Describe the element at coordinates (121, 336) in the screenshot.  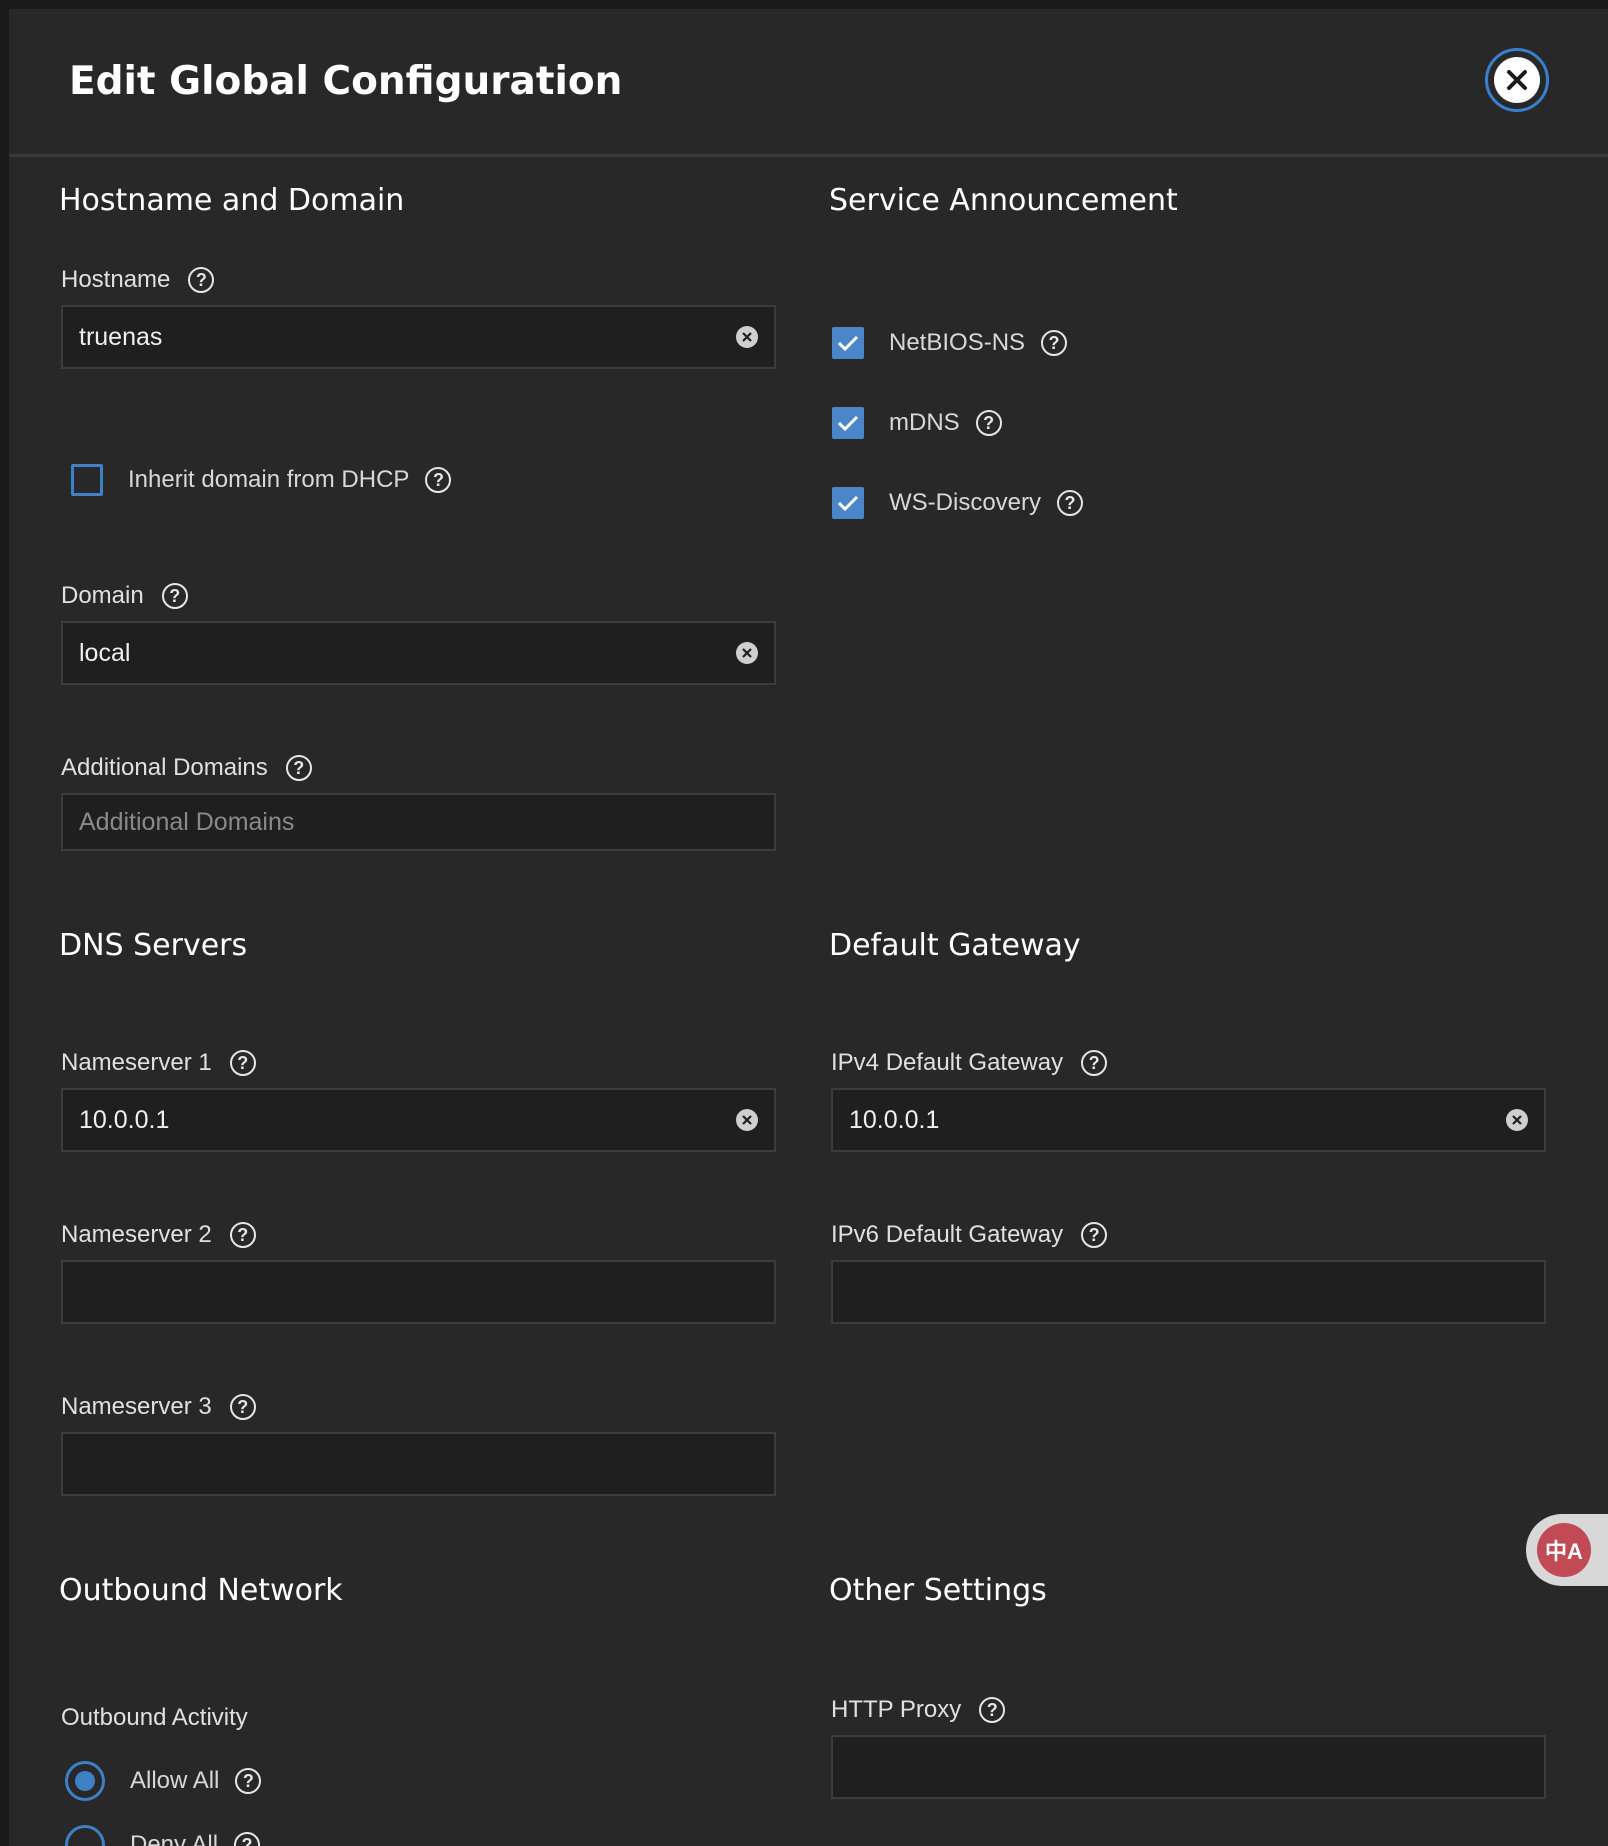
I see `hostname-value: truenas` at that location.